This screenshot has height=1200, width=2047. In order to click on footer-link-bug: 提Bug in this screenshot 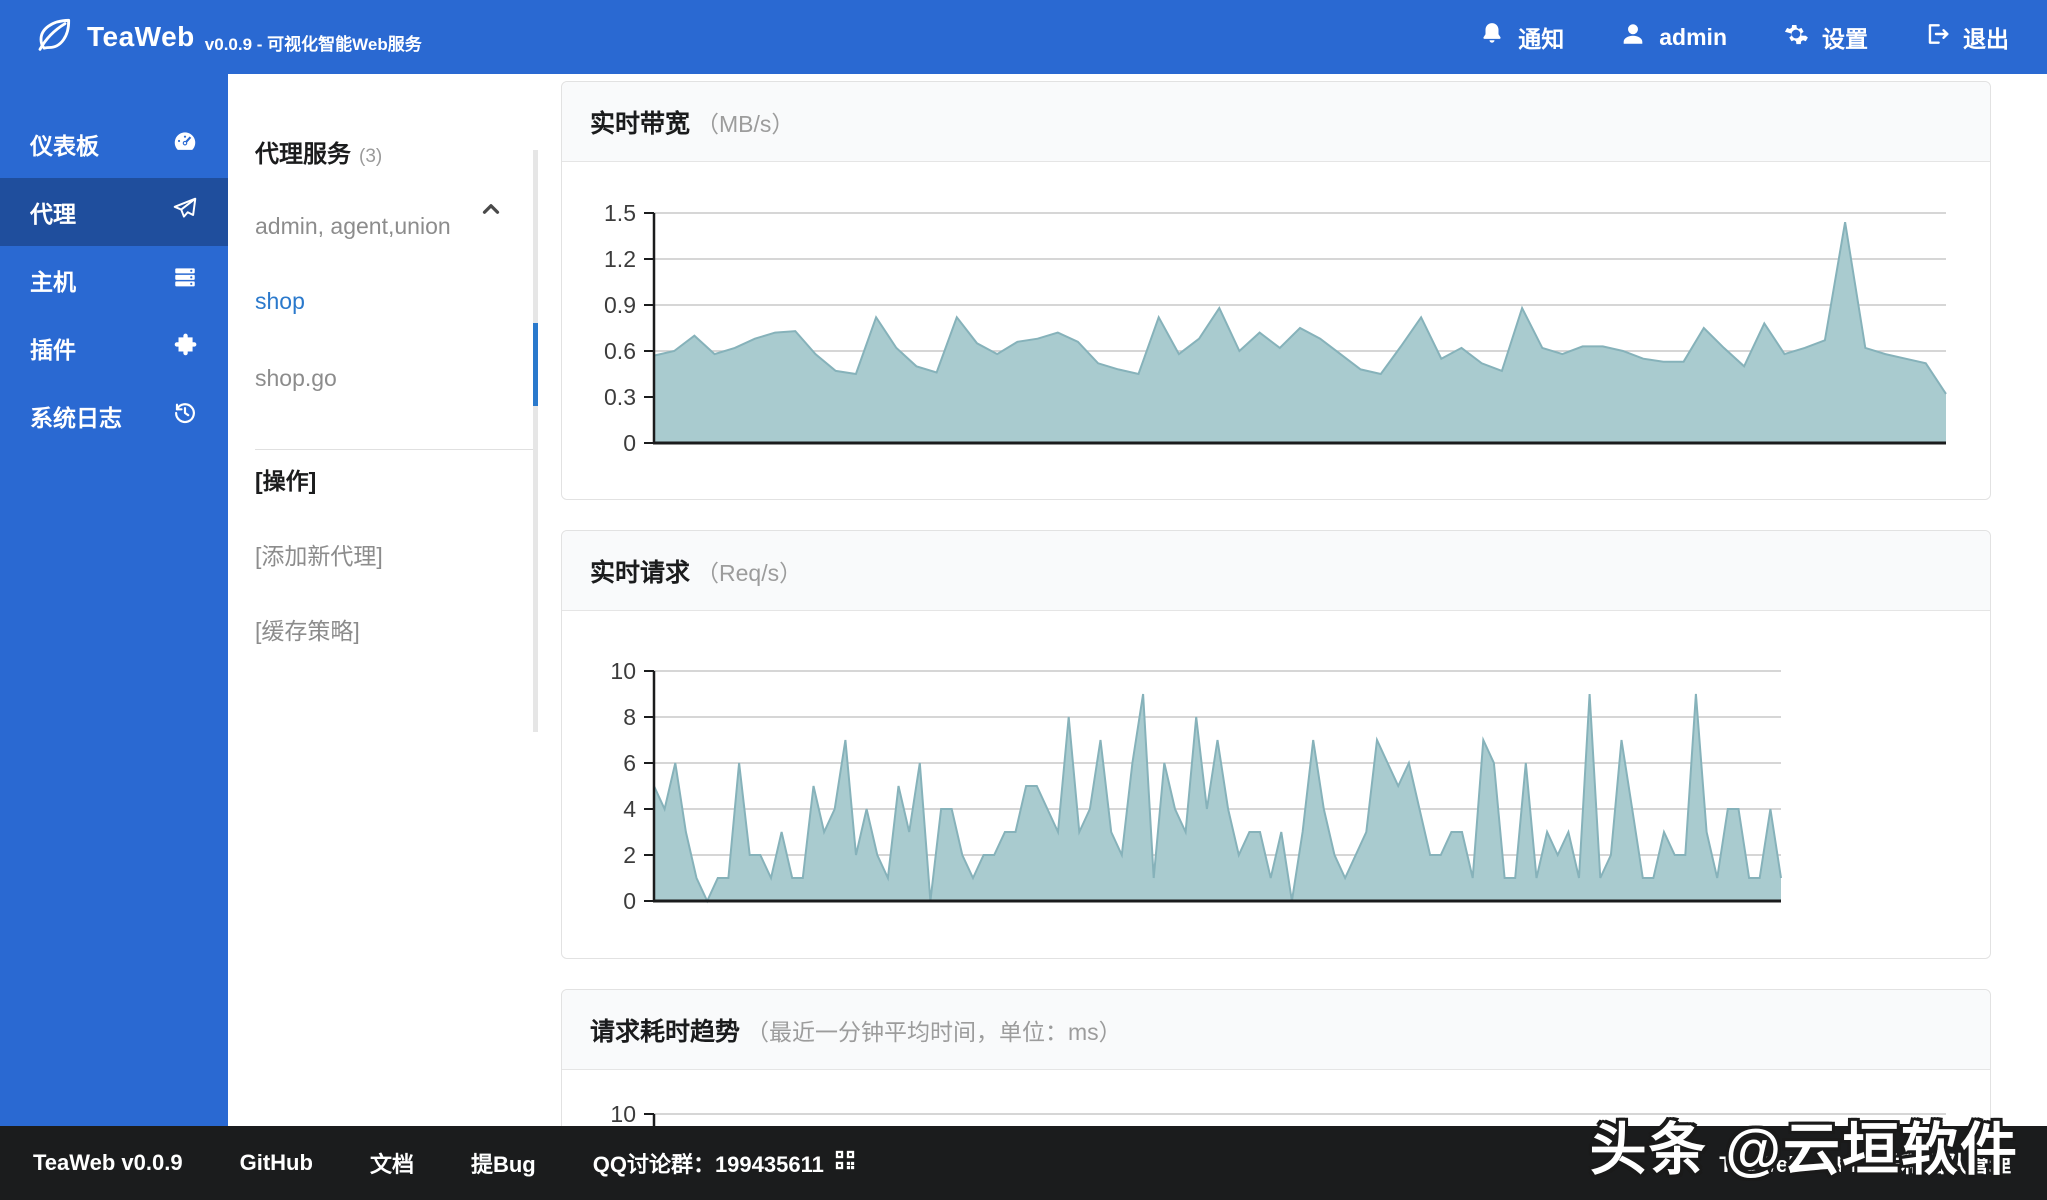, I will do `click(503, 1163)`.